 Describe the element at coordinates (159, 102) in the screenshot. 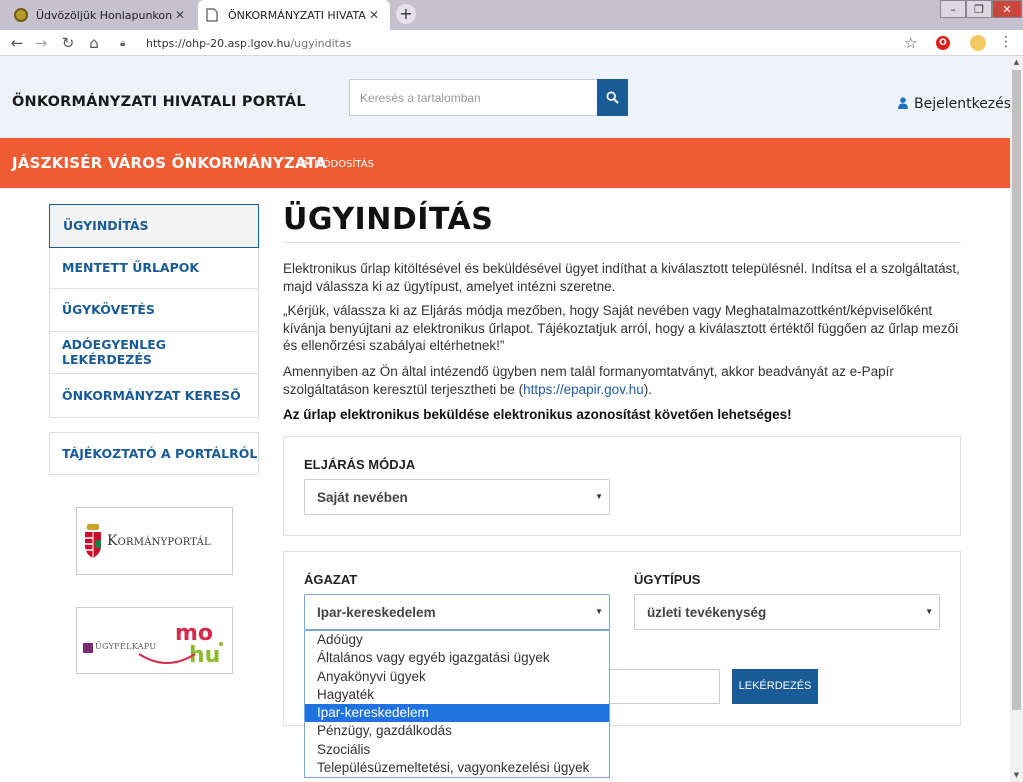

I see `portal-title: ÖNKORMÁNYZATI HIVATALI PORTÁL` at that location.